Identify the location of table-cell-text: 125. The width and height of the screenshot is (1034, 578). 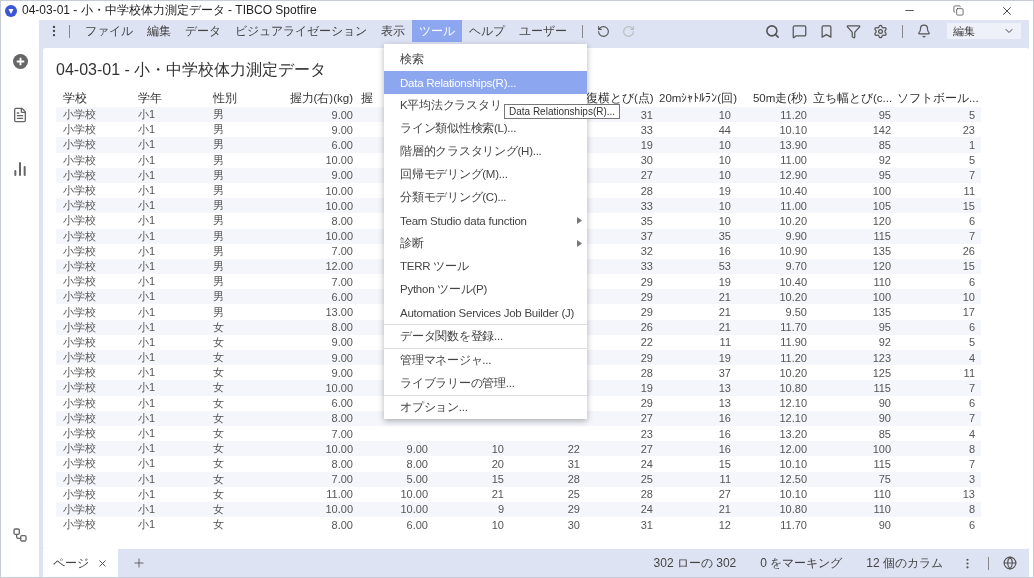
(881, 372).